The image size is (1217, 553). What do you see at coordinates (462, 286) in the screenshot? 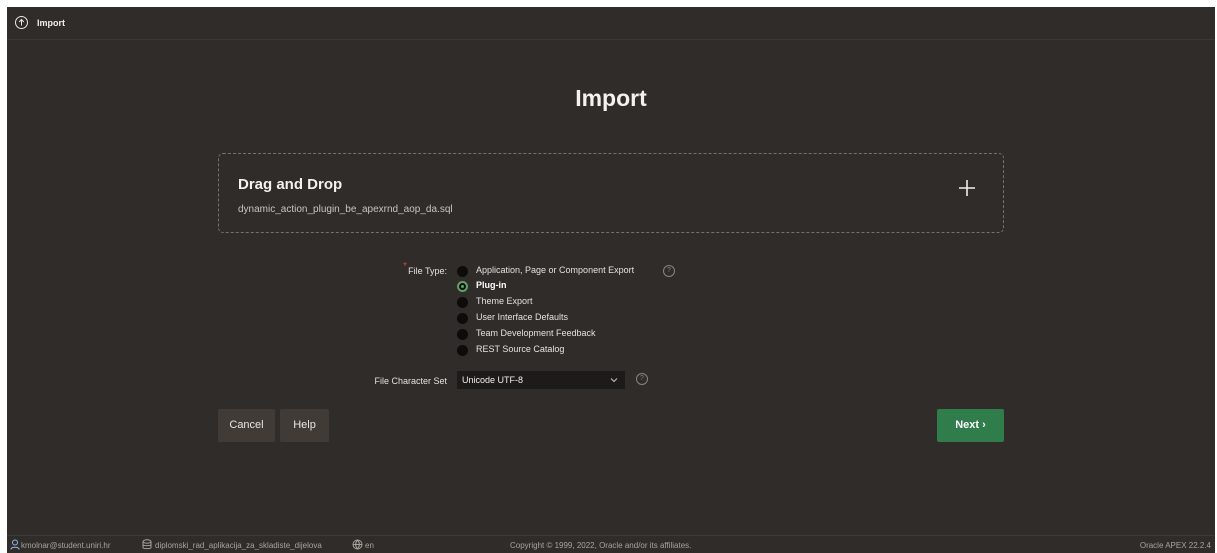
I see `radio-button-selected` at bounding box center [462, 286].